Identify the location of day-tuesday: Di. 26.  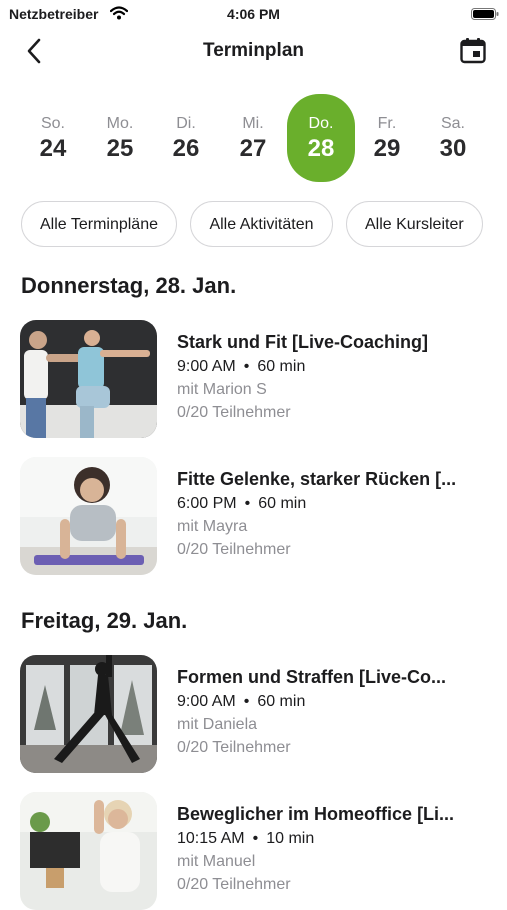
(186, 138).